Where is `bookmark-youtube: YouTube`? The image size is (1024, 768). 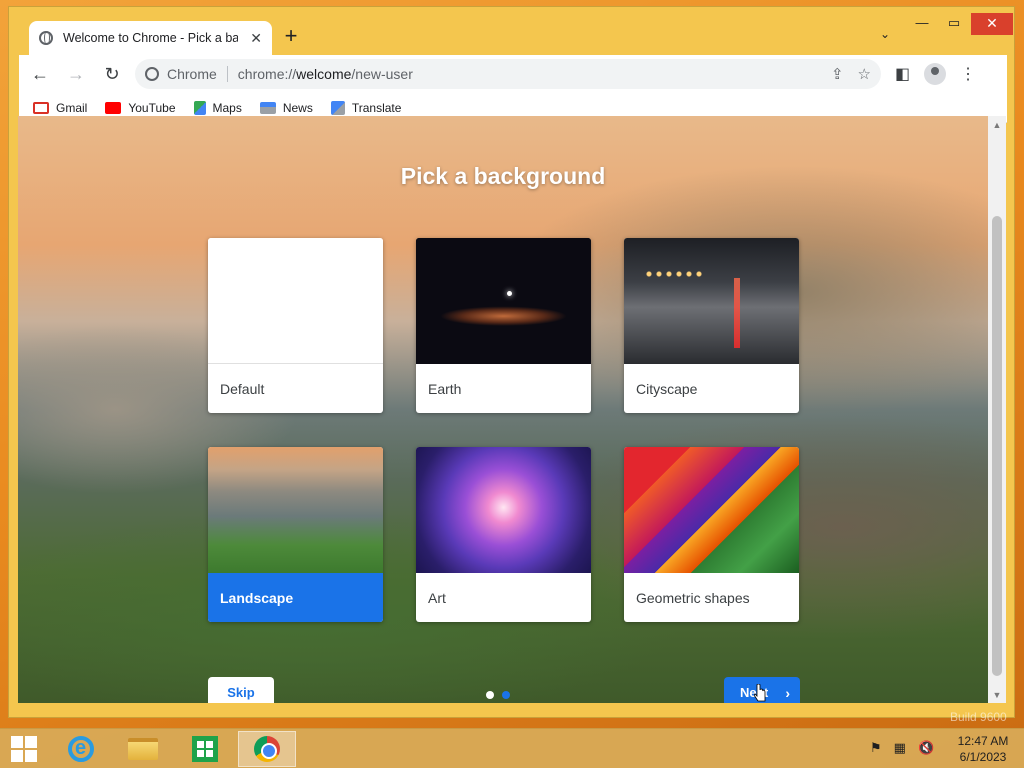 bookmark-youtube: YouTube is located at coordinates (140, 107).